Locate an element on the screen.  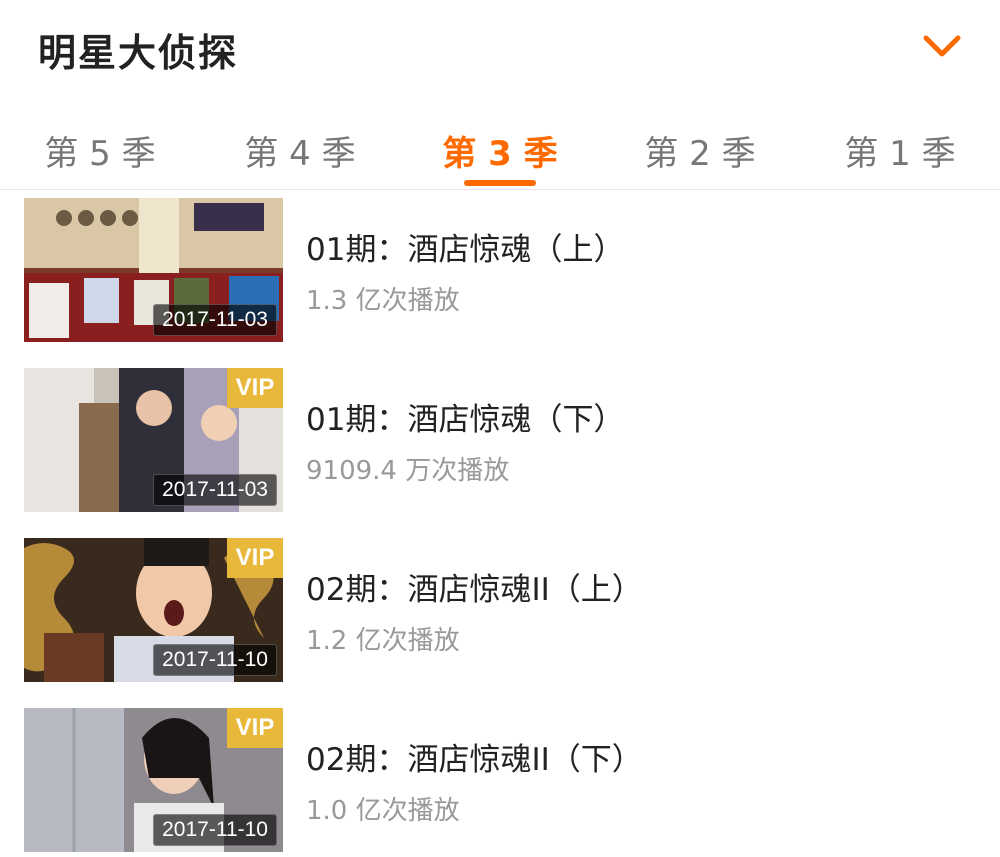
play-count: 9109.4 万次播放 is located at coordinates (408, 471).